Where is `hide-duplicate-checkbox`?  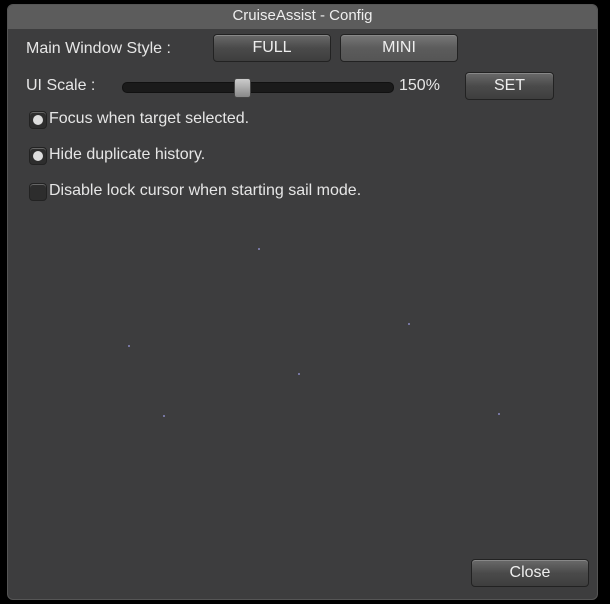 hide-duplicate-checkbox is located at coordinates (38, 156).